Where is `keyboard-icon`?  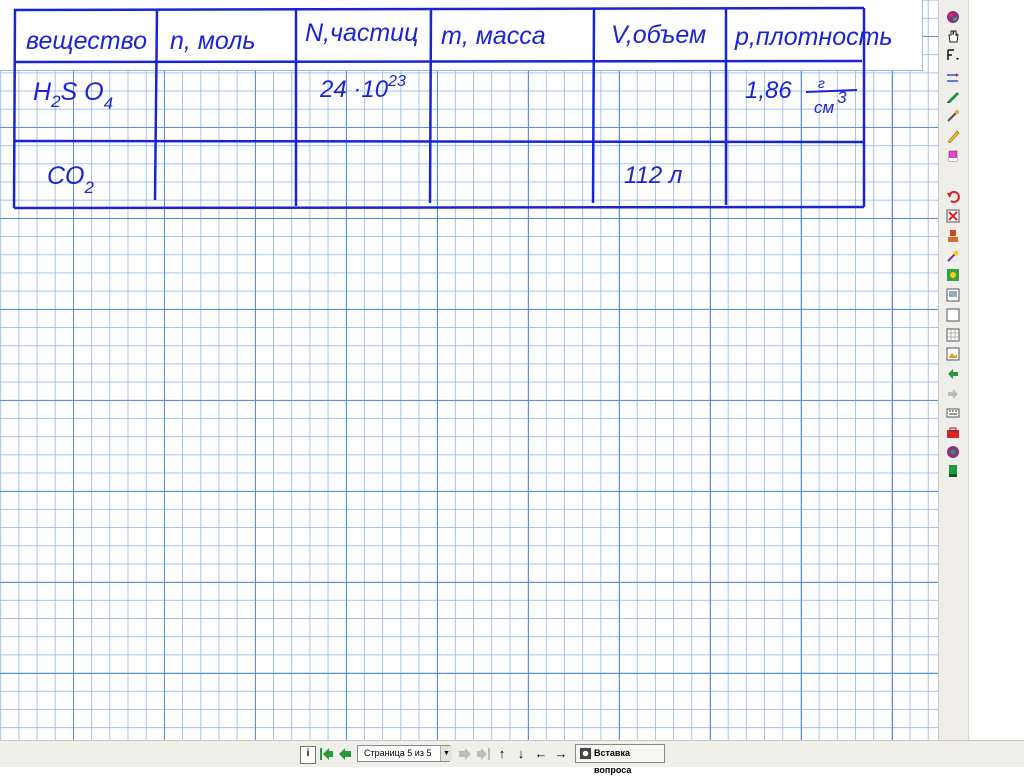
keyboard-icon is located at coordinates (953, 413).